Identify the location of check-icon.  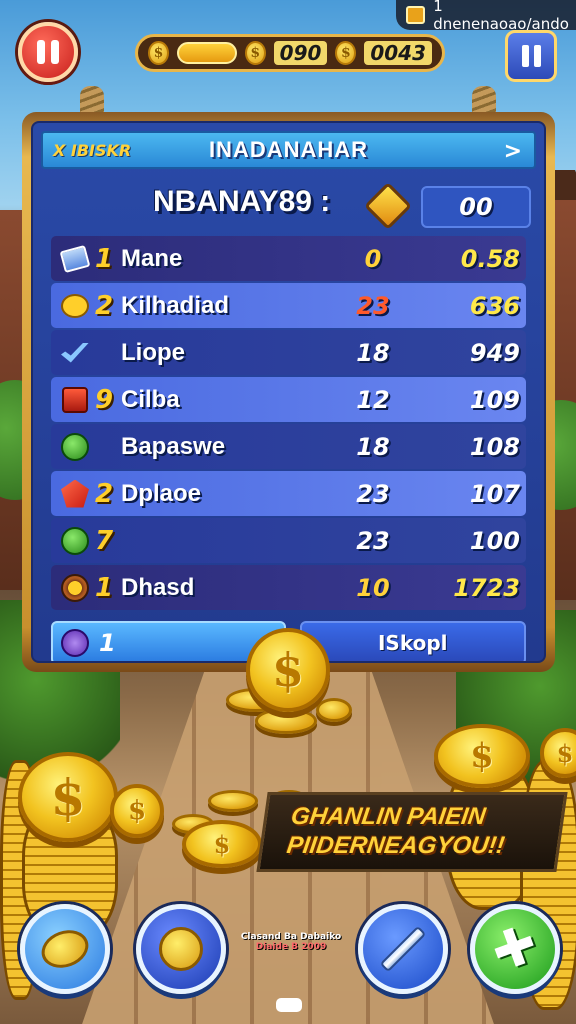
(75, 352).